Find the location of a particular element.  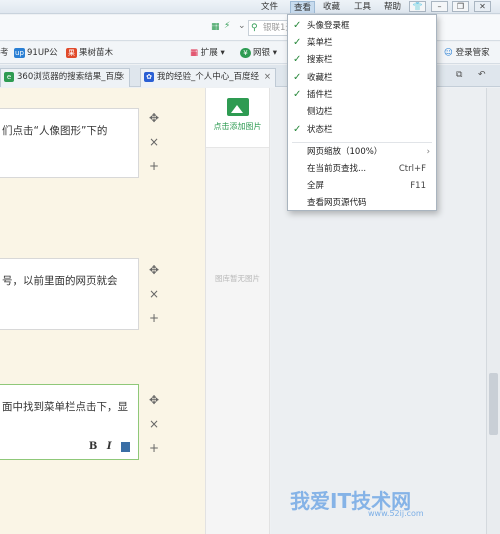

menu-item-view-source: 查看网页源代码 is located at coordinates (362, 203).